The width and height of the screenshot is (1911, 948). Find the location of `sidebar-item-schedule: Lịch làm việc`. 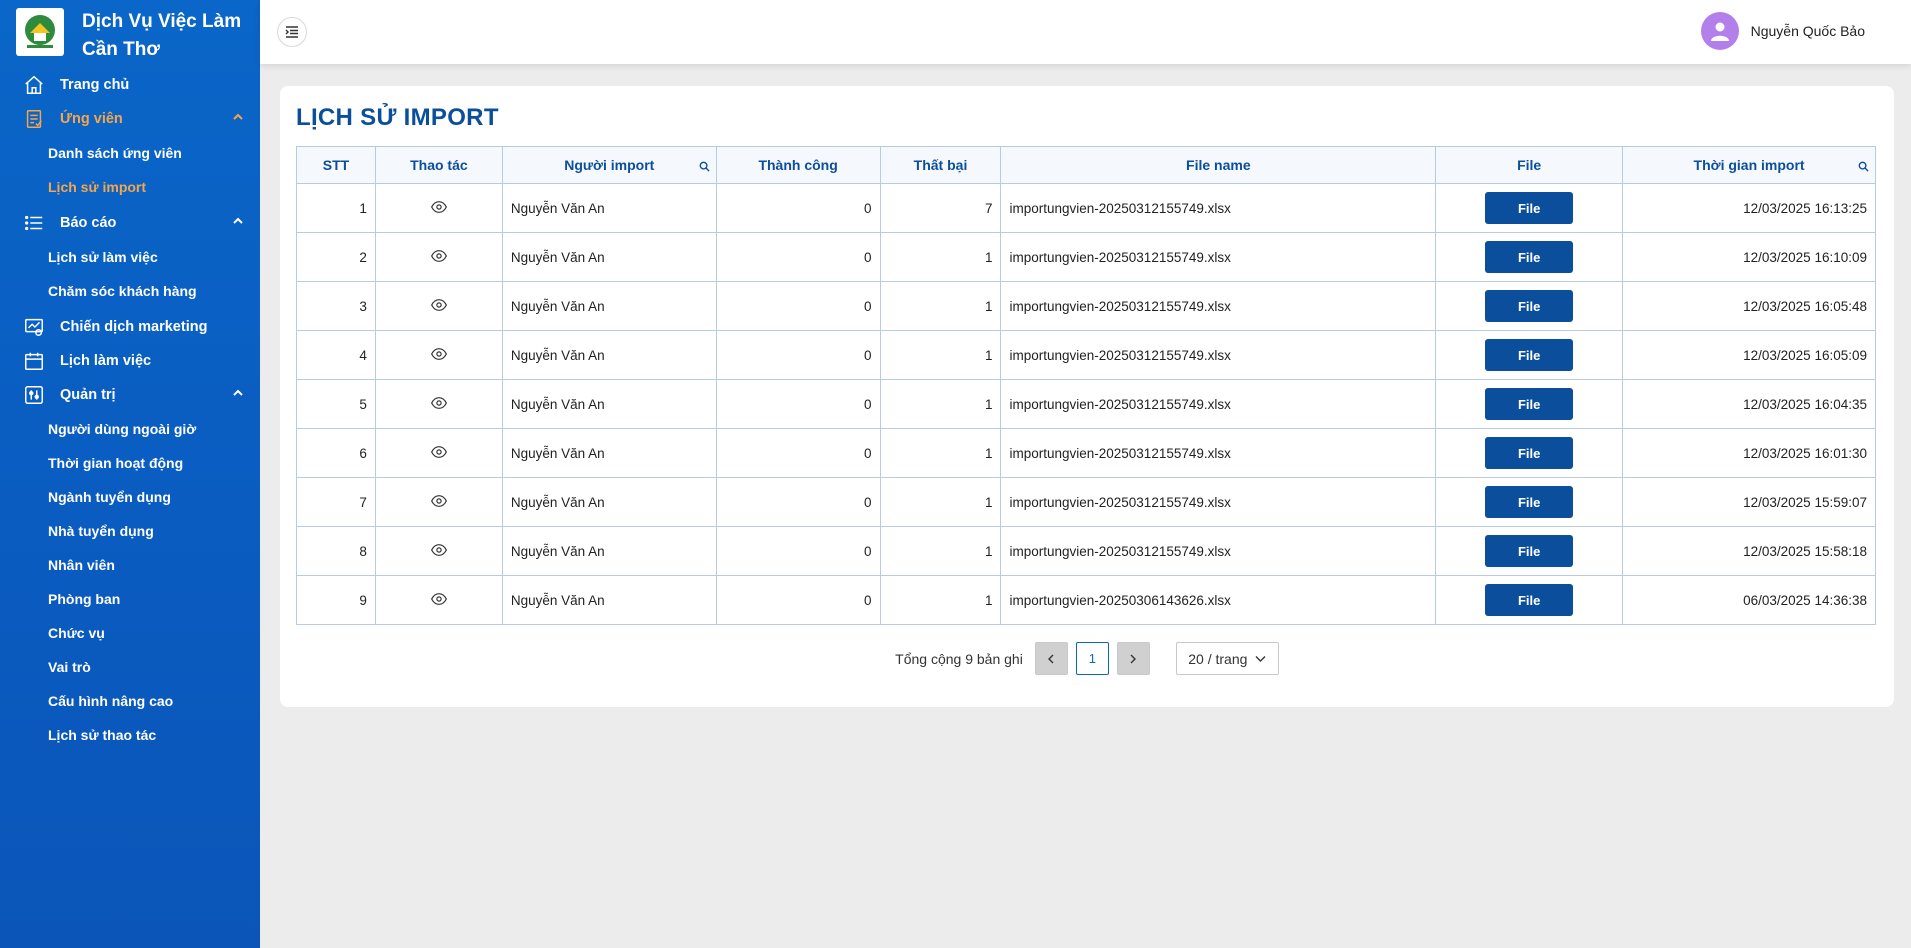

sidebar-item-schedule: Lịch làm việc is located at coordinates (130, 361).